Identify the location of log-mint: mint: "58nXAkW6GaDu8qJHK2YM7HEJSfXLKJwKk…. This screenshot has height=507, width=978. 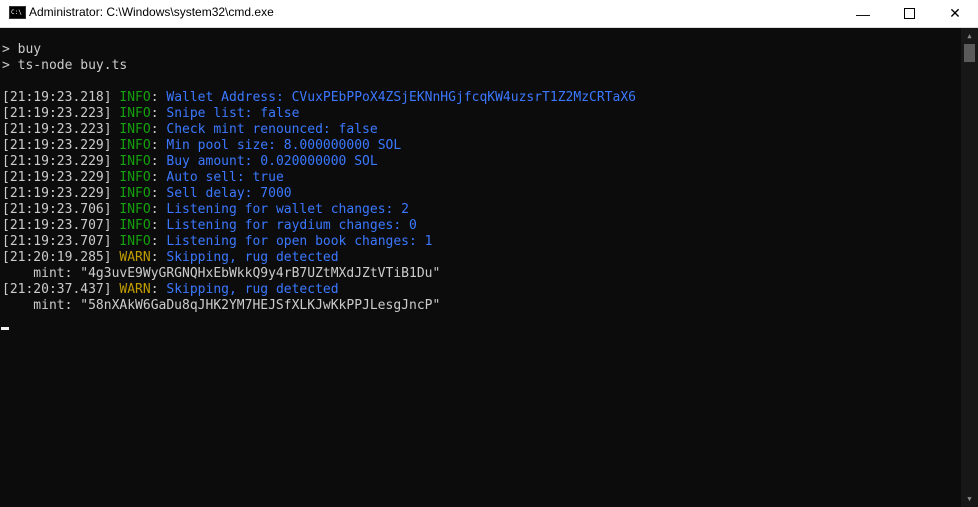
(221, 305).